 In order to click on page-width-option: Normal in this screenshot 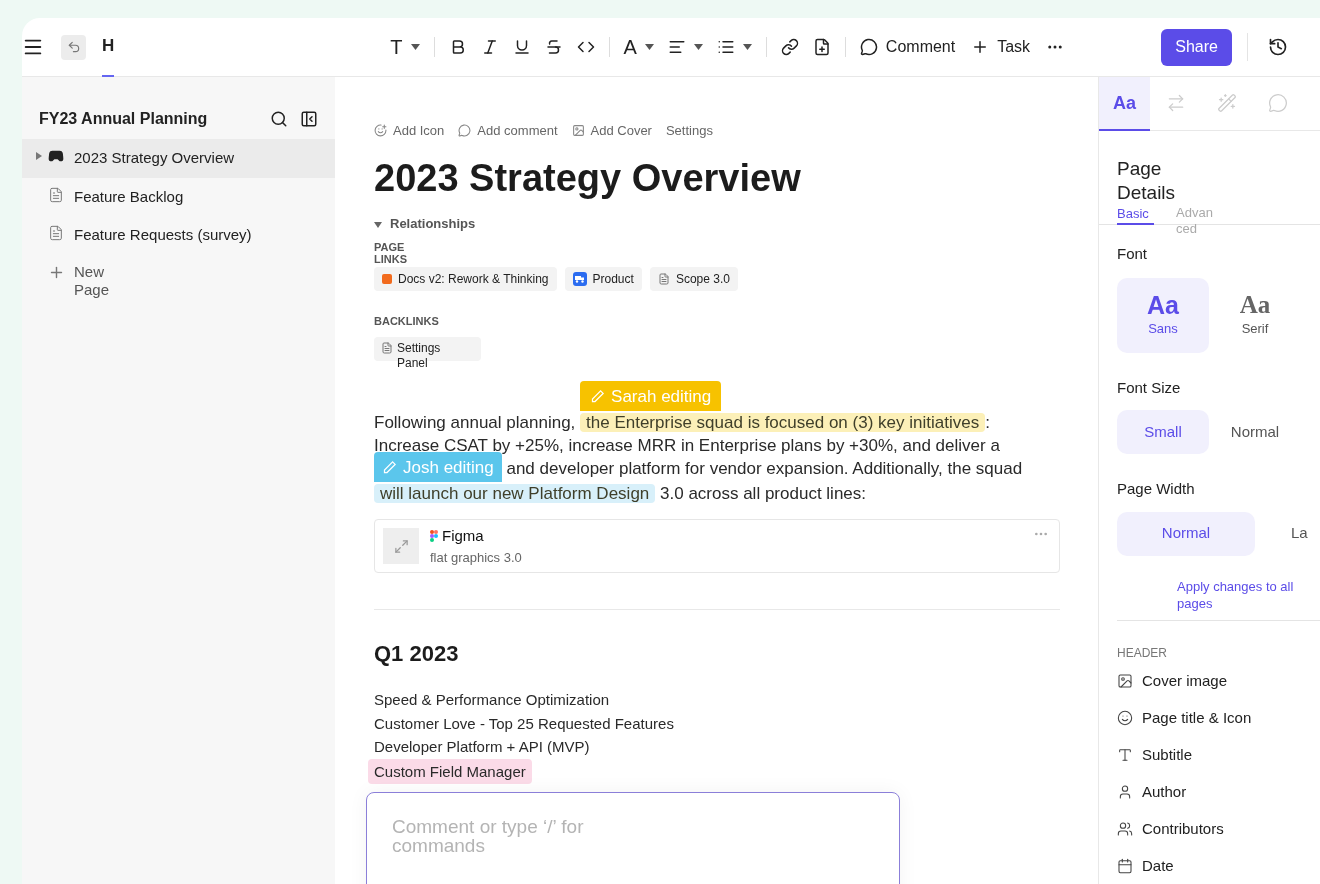, I will do `click(1186, 533)`.